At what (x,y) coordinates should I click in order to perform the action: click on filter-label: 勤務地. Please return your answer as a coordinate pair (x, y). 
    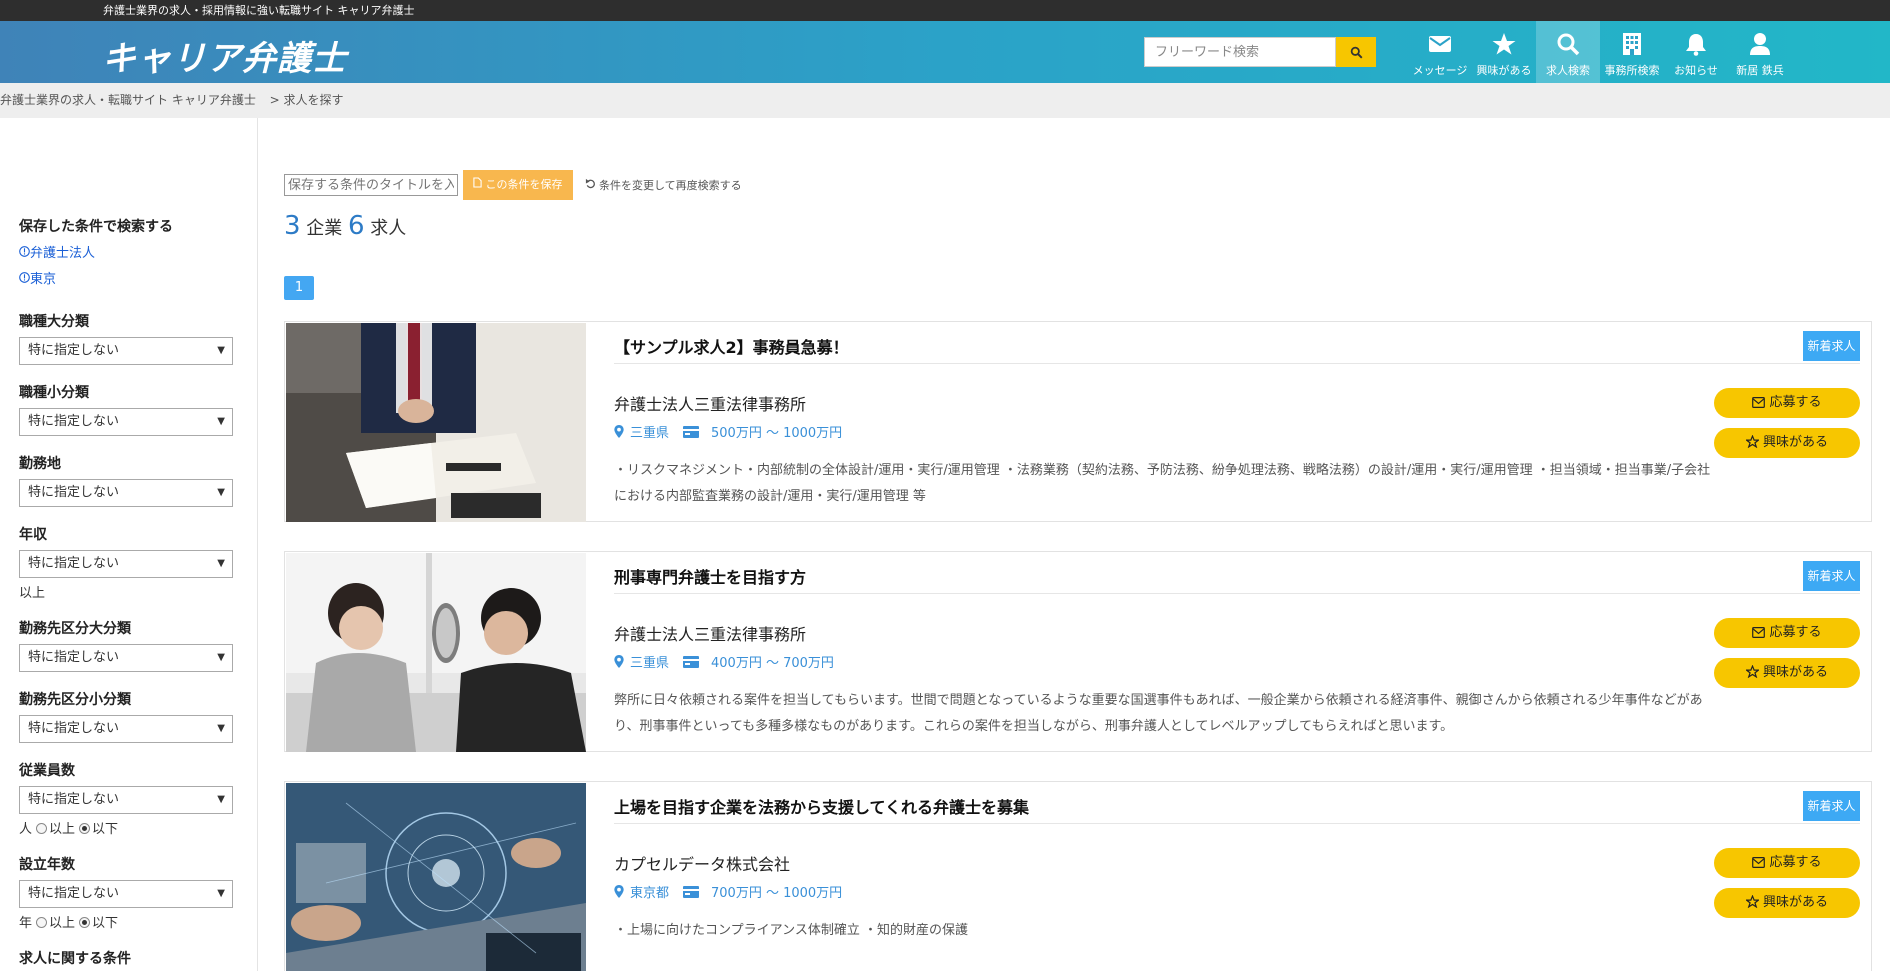
    Looking at the image, I should click on (40, 464).